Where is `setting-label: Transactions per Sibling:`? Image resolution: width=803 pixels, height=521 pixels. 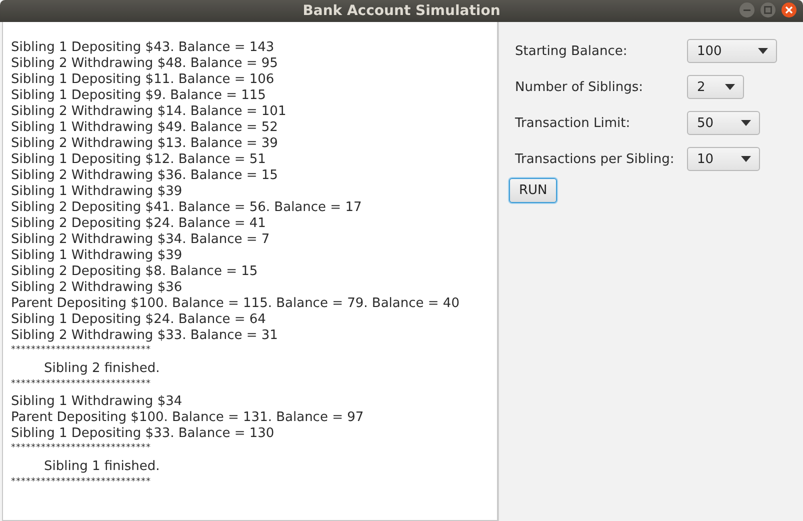
setting-label: Transactions per Sibling: is located at coordinates (595, 159).